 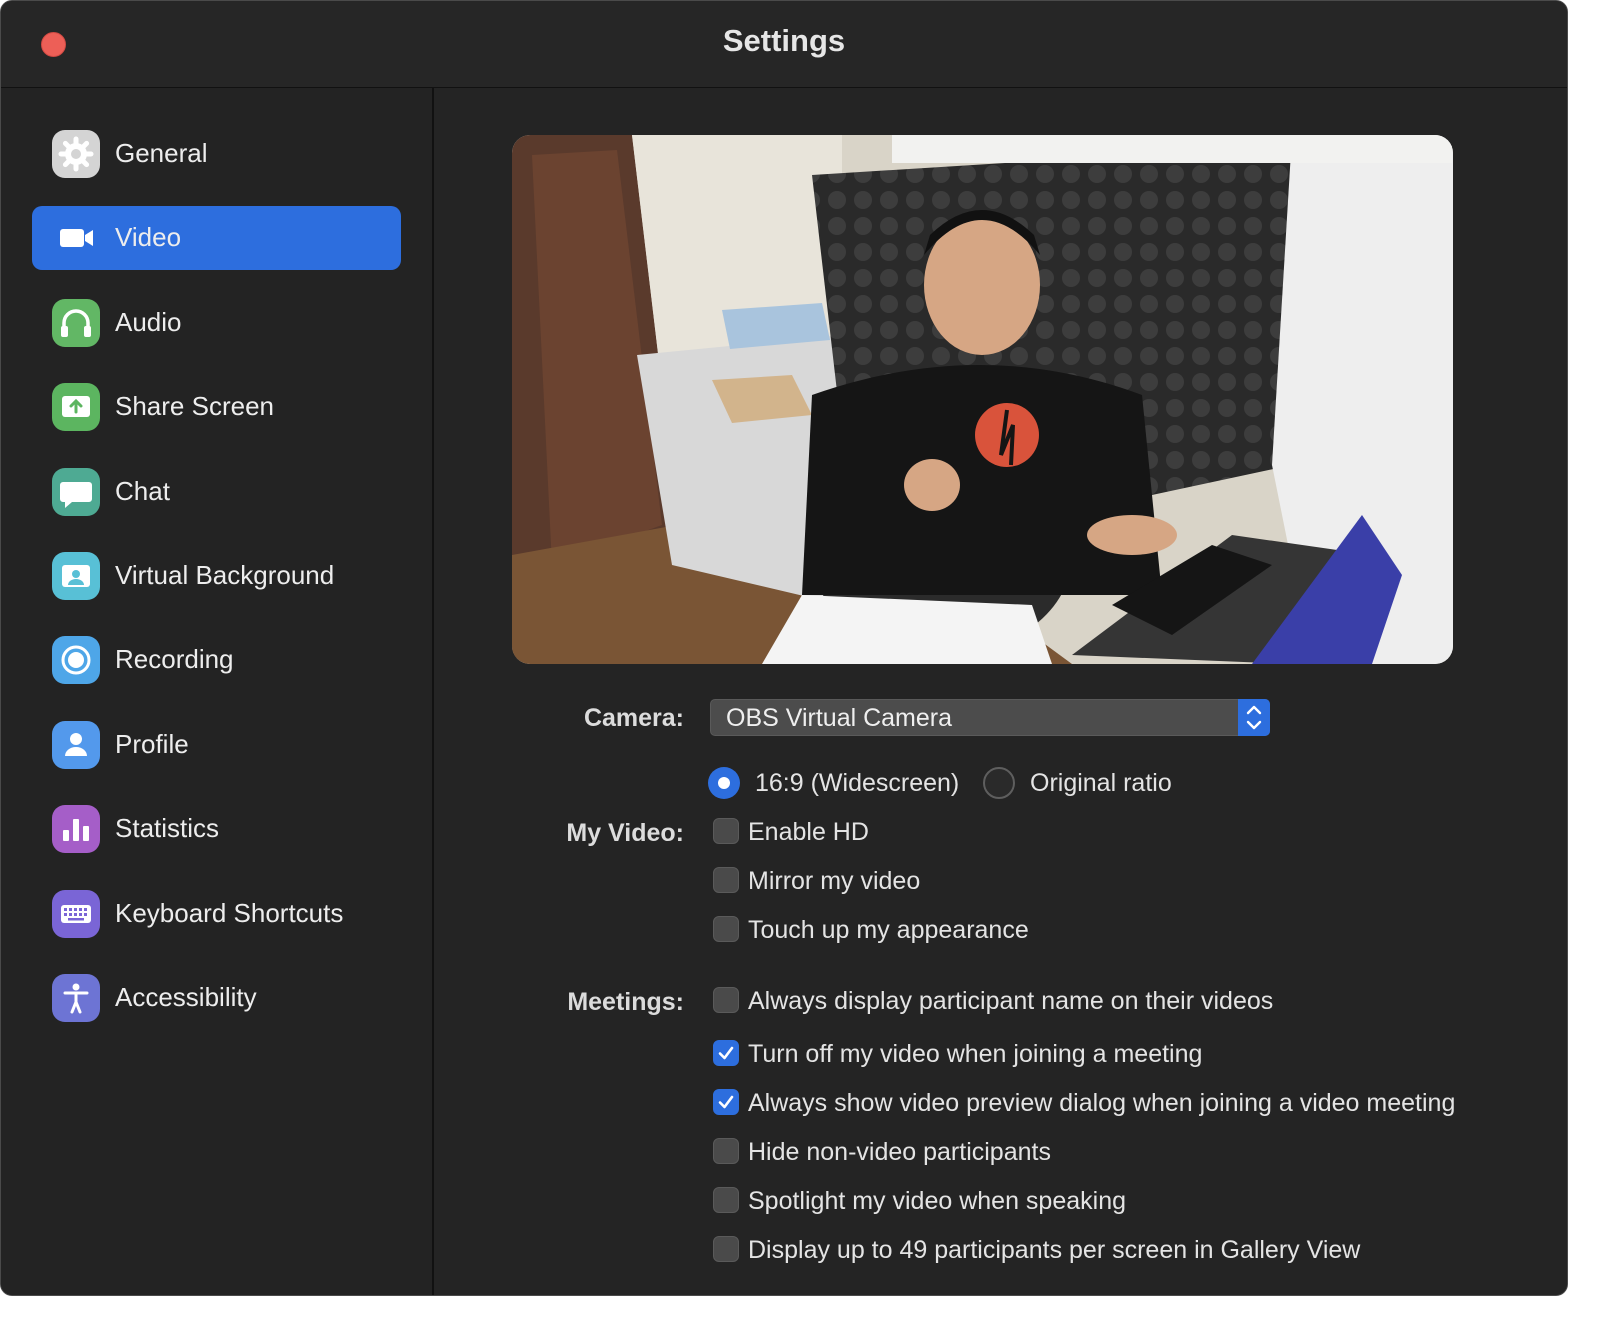 What do you see at coordinates (857, 783) in the screenshot?
I see `ratio-widescreen-label: 16:9 (Widescreen)` at bounding box center [857, 783].